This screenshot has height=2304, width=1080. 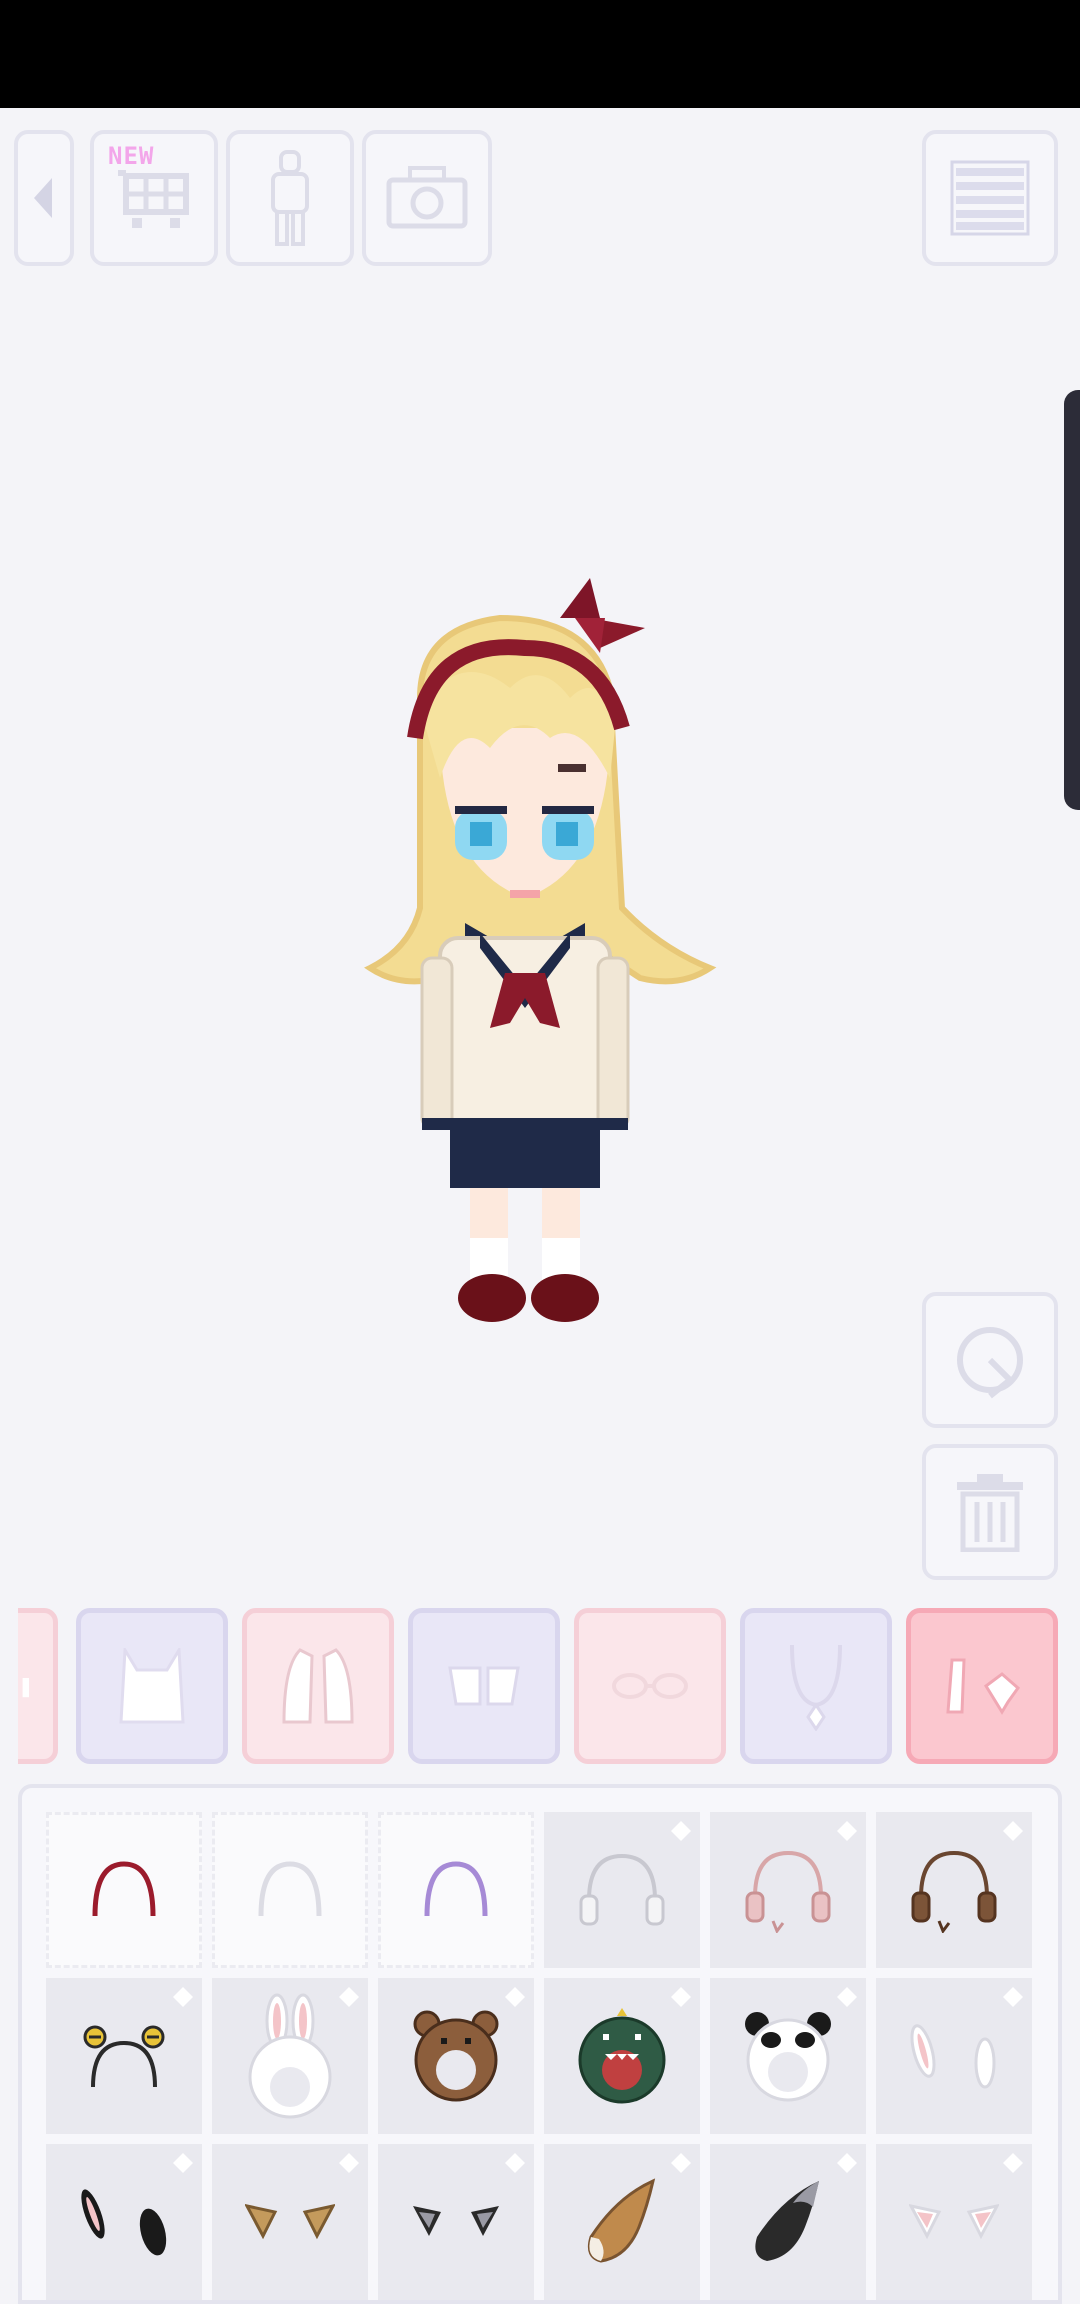 I want to click on glasses-icon, so click(x=650, y=1686).